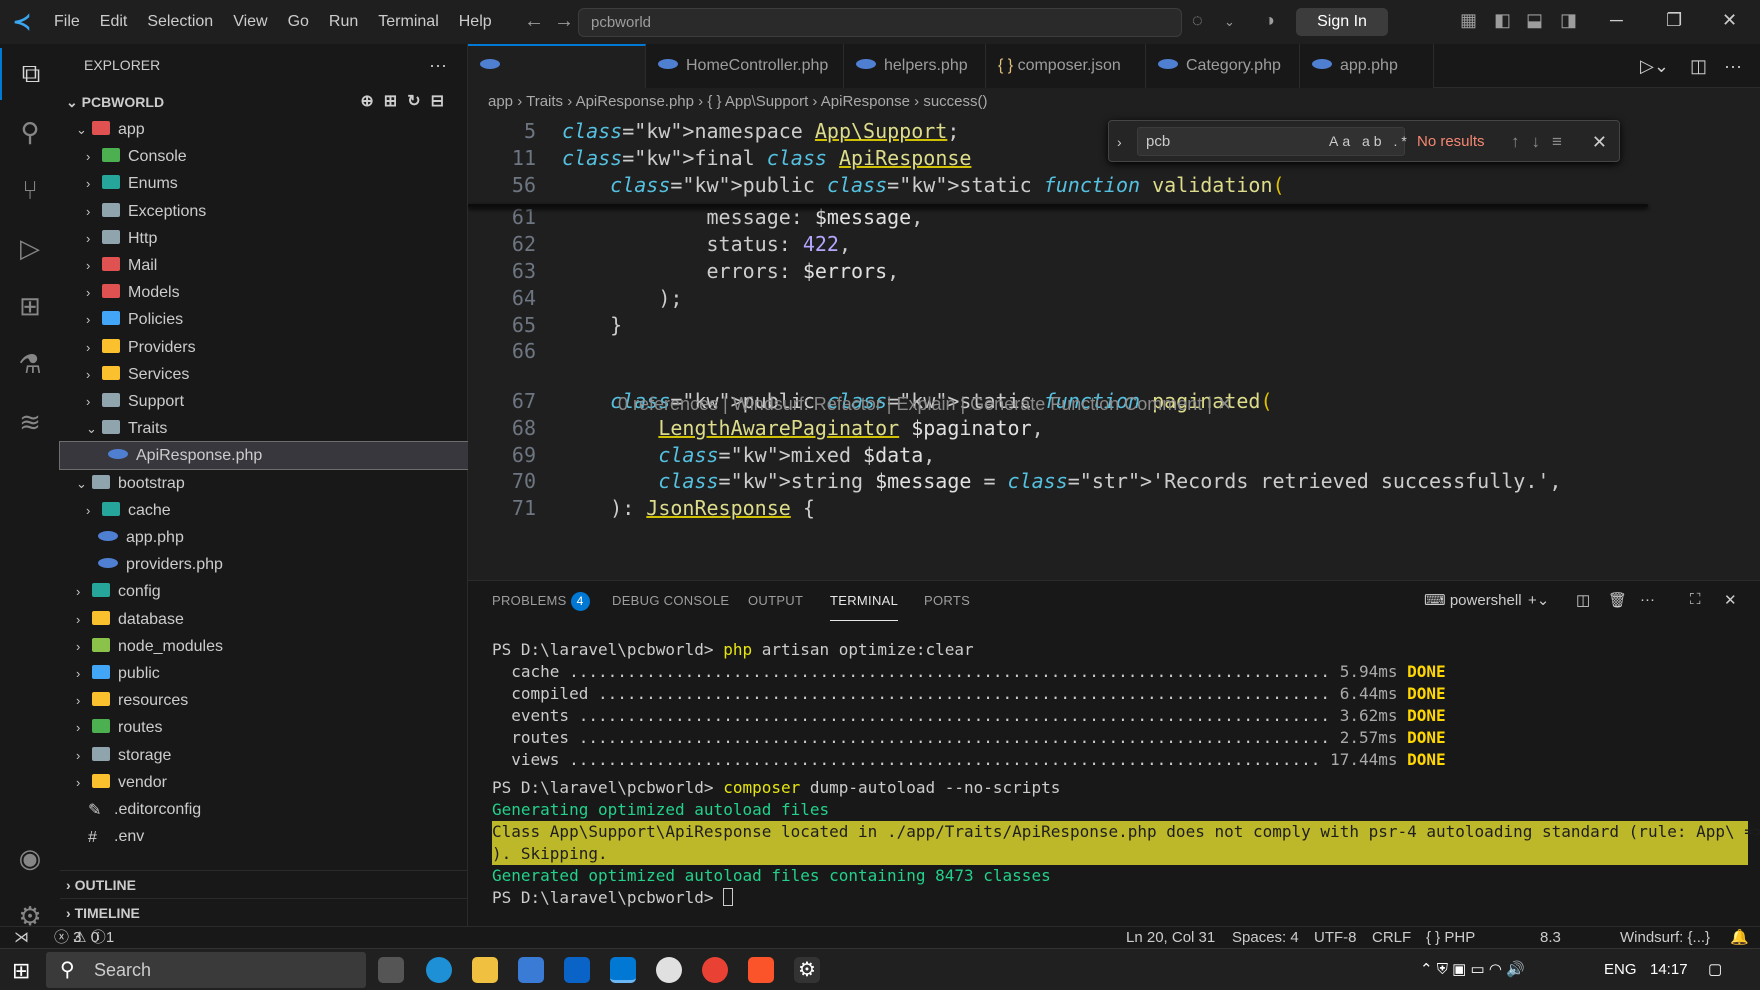 The height and width of the screenshot is (990, 1760). I want to click on toggle-sidebar-icon: ◧, so click(1502, 20).